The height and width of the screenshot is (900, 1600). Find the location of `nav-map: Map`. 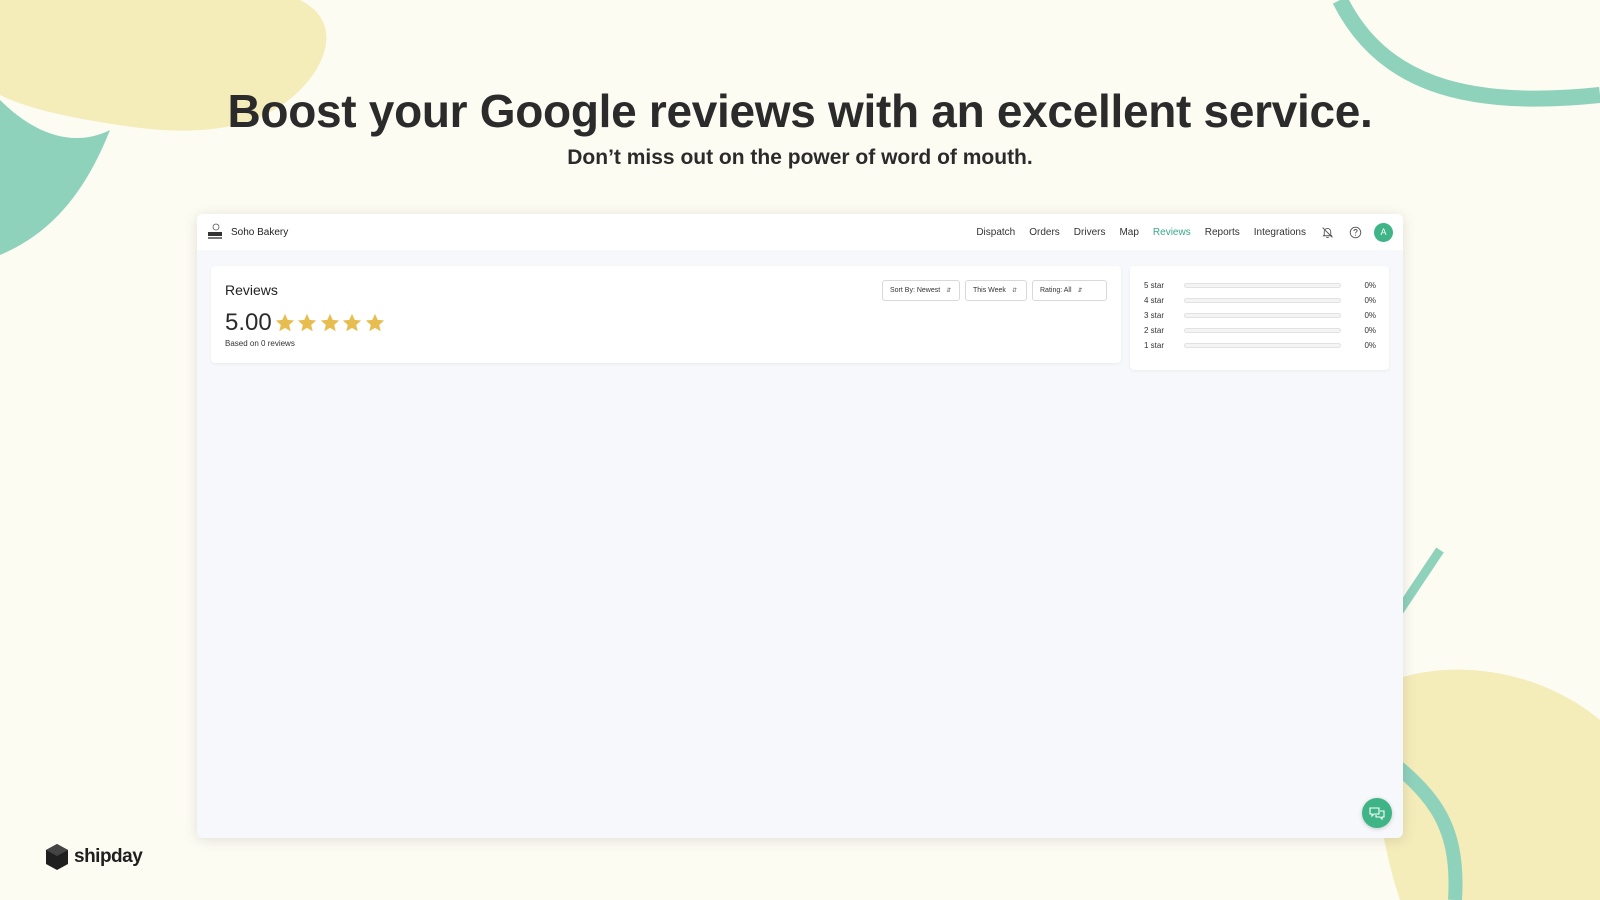

nav-map: Map is located at coordinates (1128, 232).